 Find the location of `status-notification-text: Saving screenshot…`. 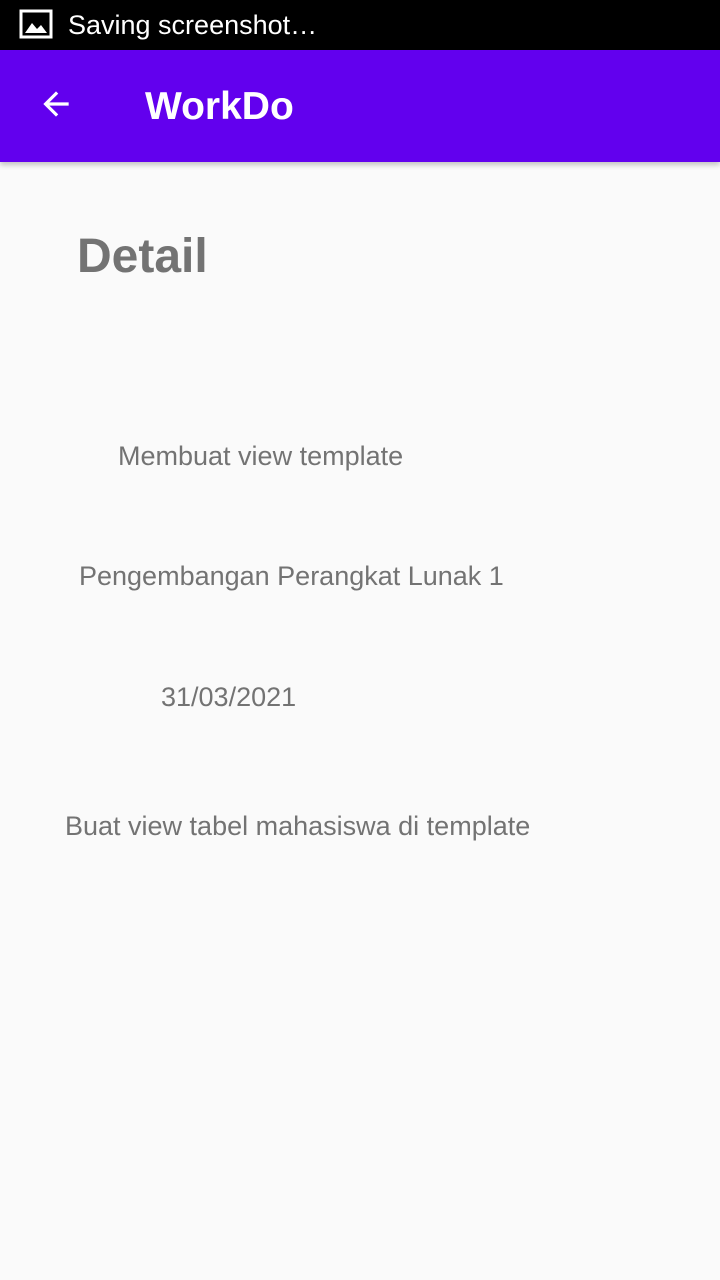

status-notification-text: Saving screenshot… is located at coordinates (193, 25).